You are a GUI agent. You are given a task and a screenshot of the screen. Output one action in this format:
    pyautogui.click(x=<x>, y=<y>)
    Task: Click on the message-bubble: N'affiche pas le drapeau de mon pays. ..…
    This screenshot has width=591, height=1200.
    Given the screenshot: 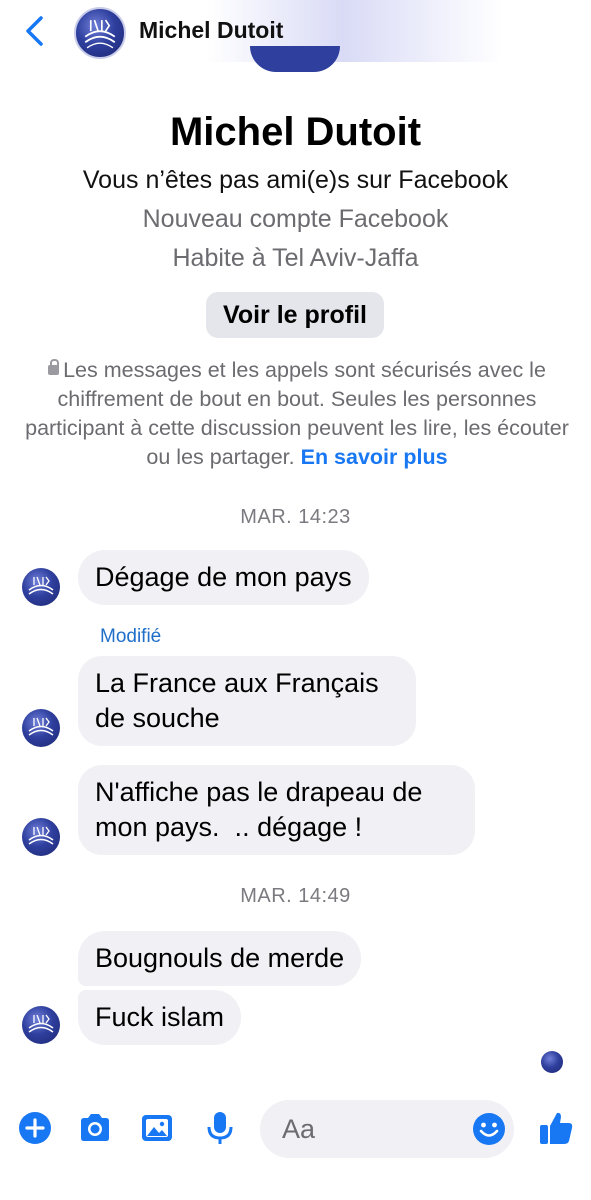 What is the action you would take?
    pyautogui.click(x=276, y=810)
    